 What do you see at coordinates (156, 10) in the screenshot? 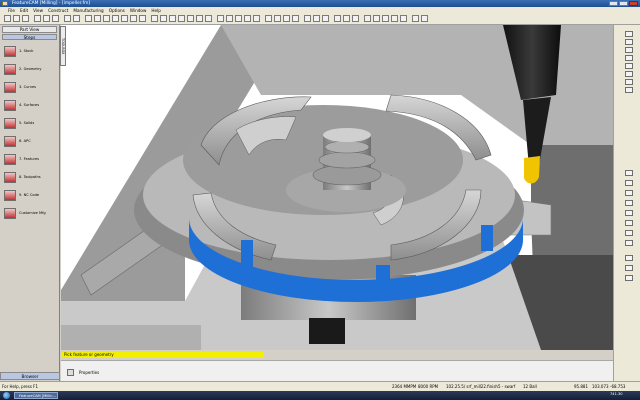
I see `menu-help: Help` at bounding box center [156, 10].